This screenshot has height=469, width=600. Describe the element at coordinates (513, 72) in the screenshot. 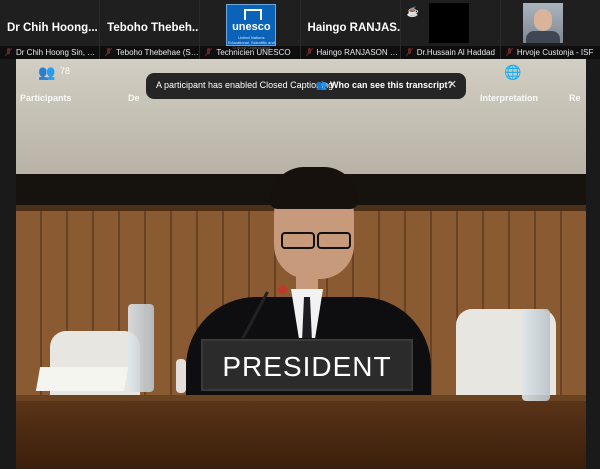

I see `globe-icon: 🌐` at that location.